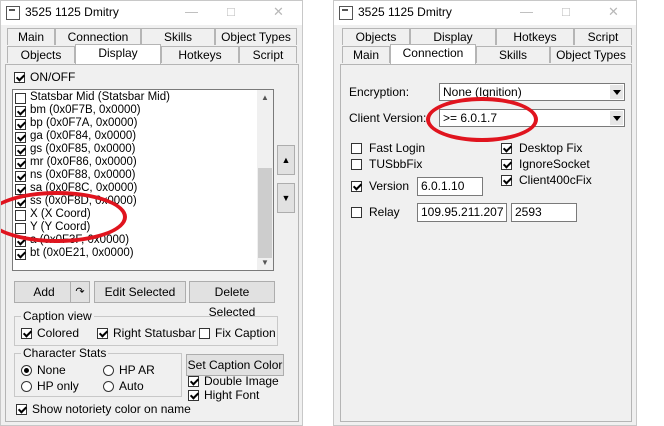  What do you see at coordinates (140, 292) in the screenshot?
I see `edit-selected-button: Edit Selected` at bounding box center [140, 292].